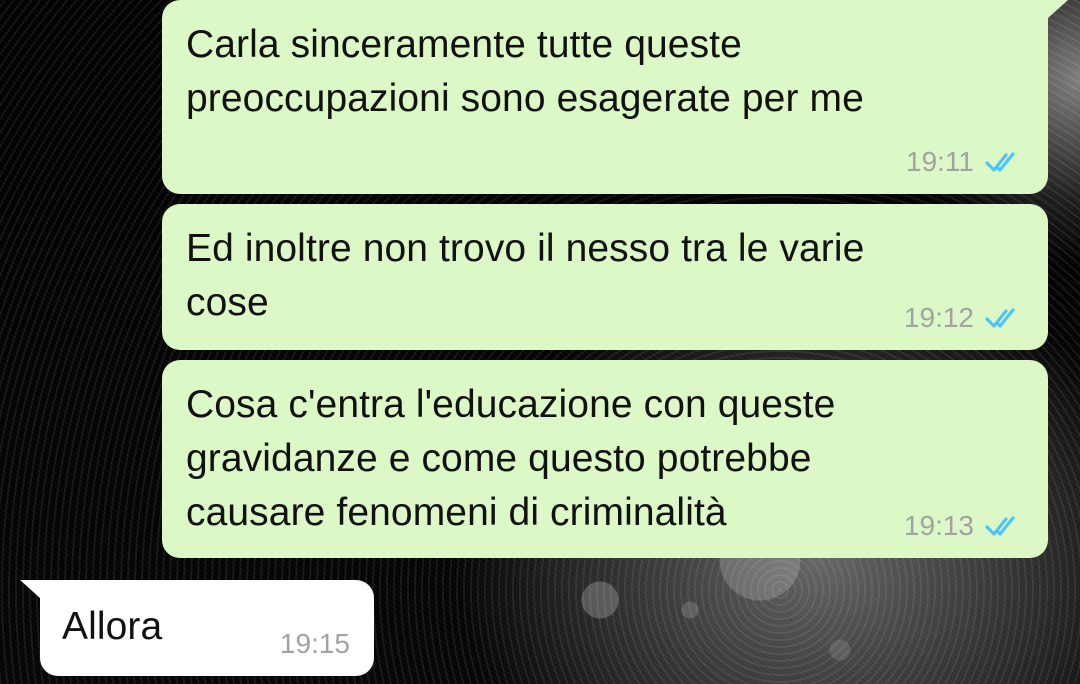 This screenshot has height=684, width=1080. I want to click on message-meta: 19:13, so click(963, 526).